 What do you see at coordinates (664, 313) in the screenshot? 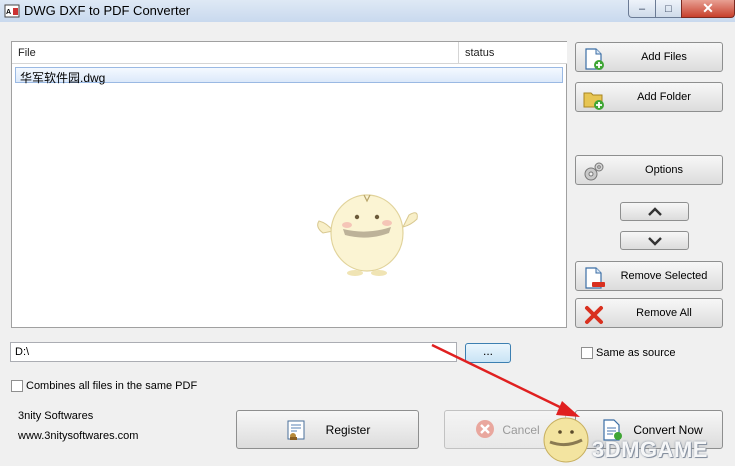
I see `remove-all-label: Remove All` at bounding box center [664, 313].